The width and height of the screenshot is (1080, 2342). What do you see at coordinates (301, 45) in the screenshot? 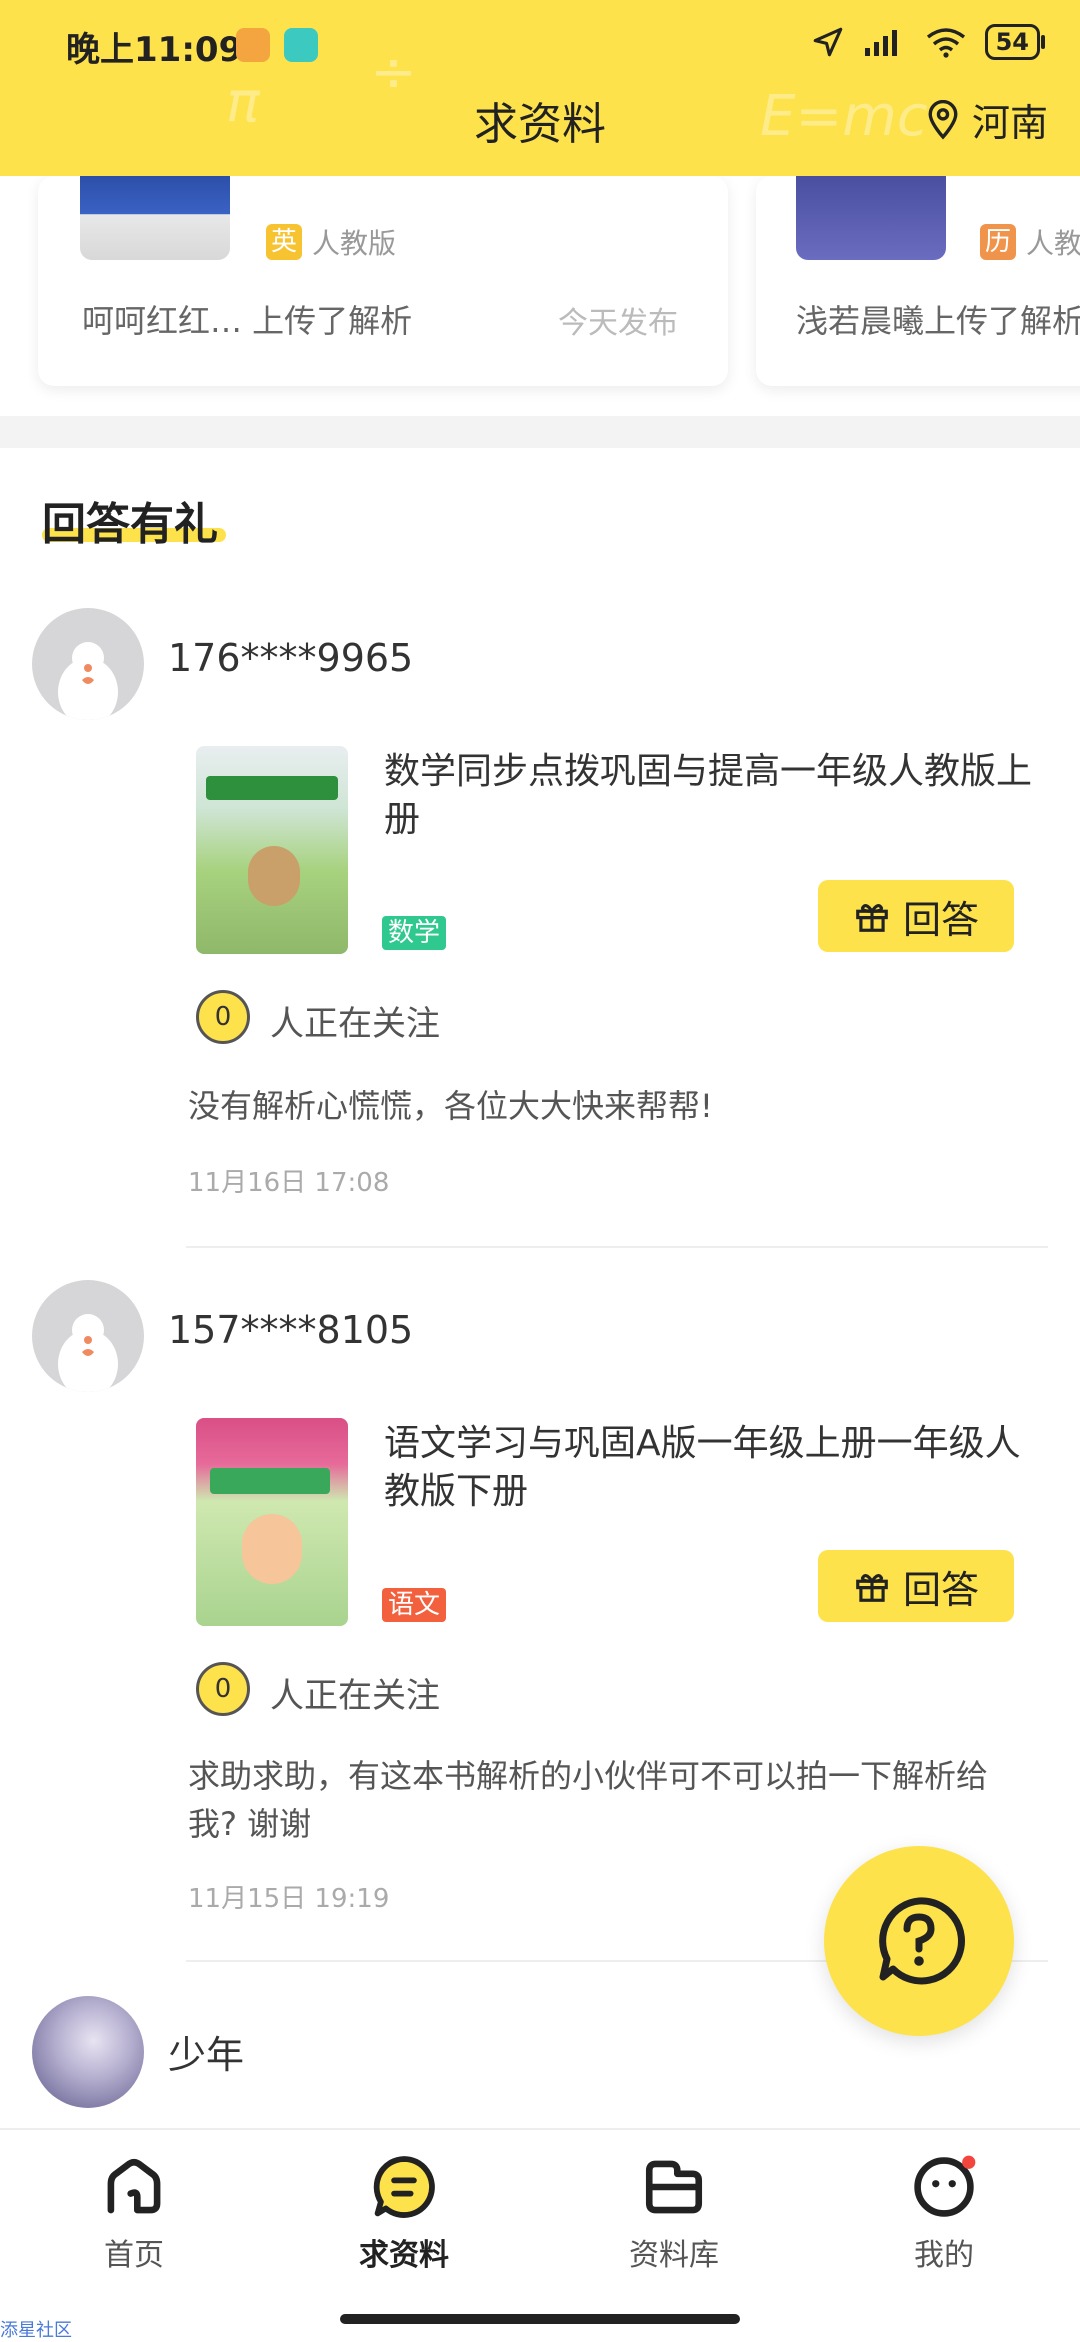
I see `notification-send-icon` at bounding box center [301, 45].